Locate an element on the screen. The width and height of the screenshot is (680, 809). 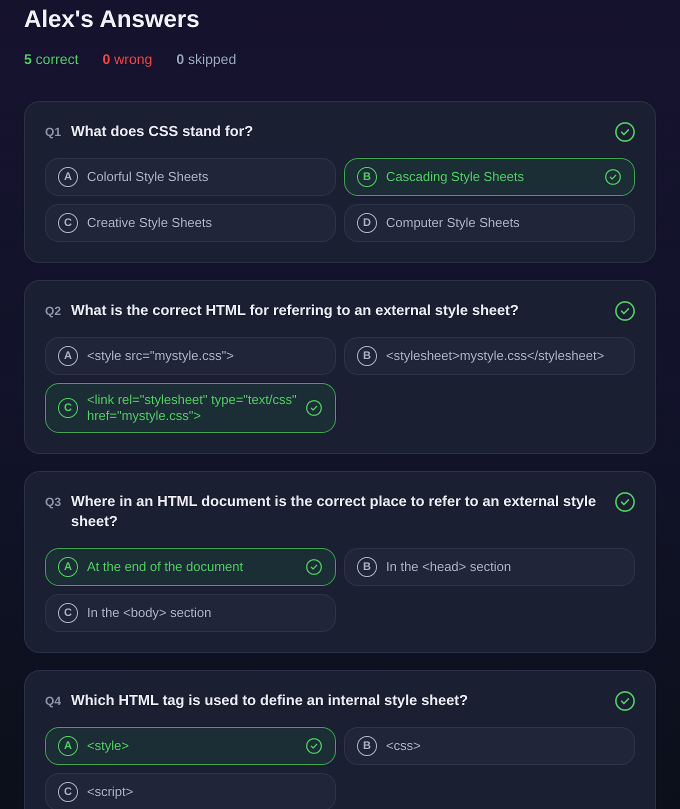
option-text: In the <head> section is located at coordinates (449, 567).